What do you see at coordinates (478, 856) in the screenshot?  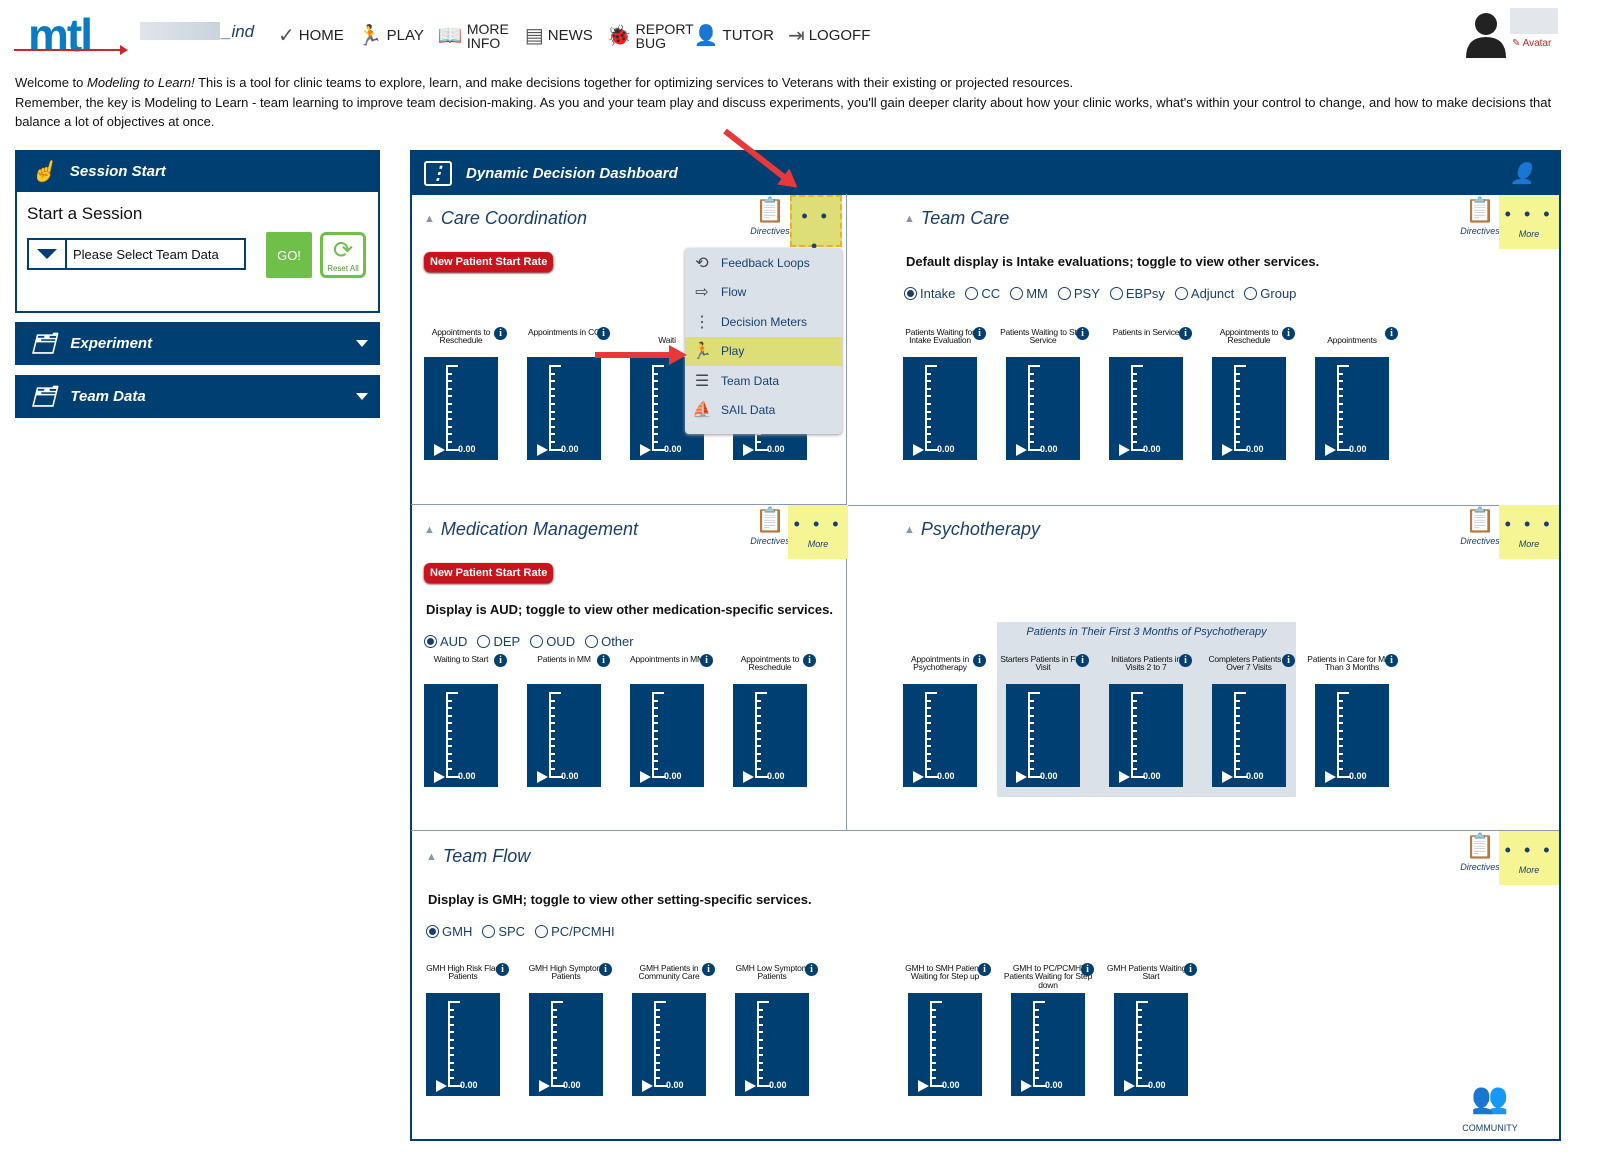 I see `team-flow-title: ▲ Team Flow` at bounding box center [478, 856].